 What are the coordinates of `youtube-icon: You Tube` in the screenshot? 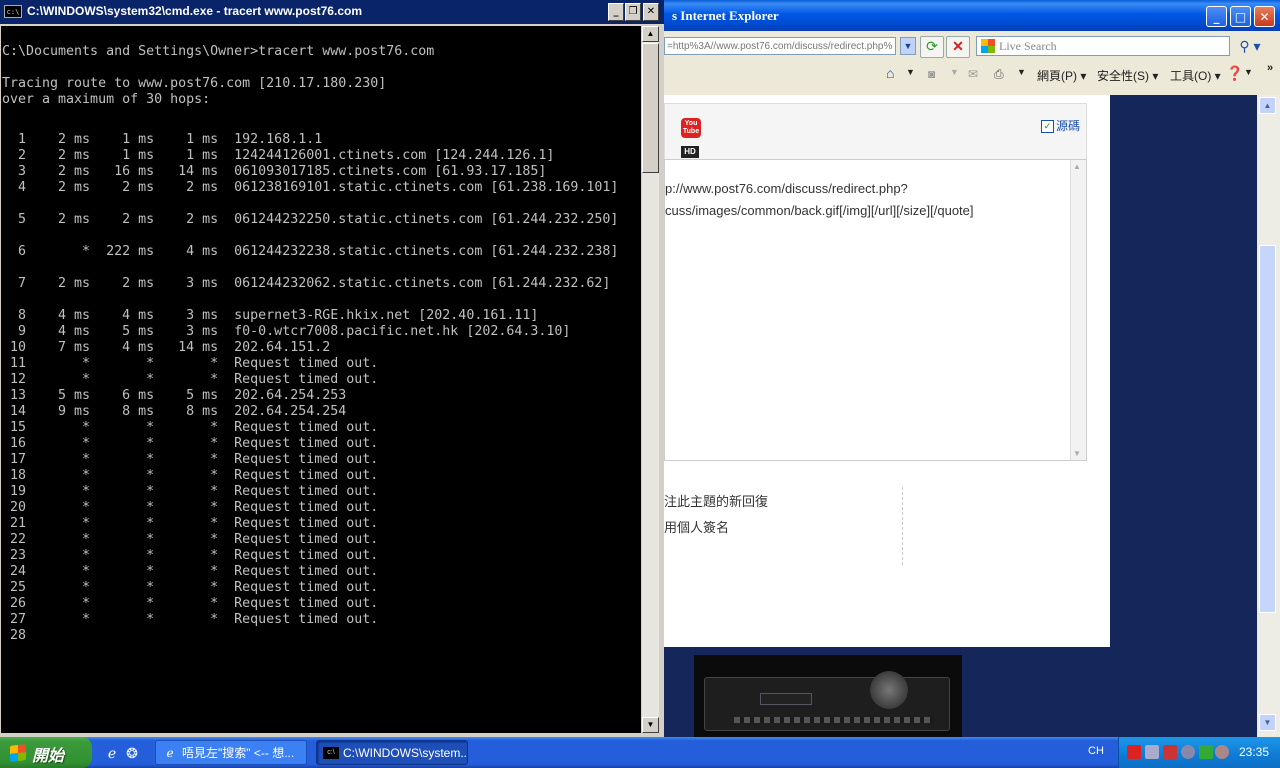 It's located at (691, 128).